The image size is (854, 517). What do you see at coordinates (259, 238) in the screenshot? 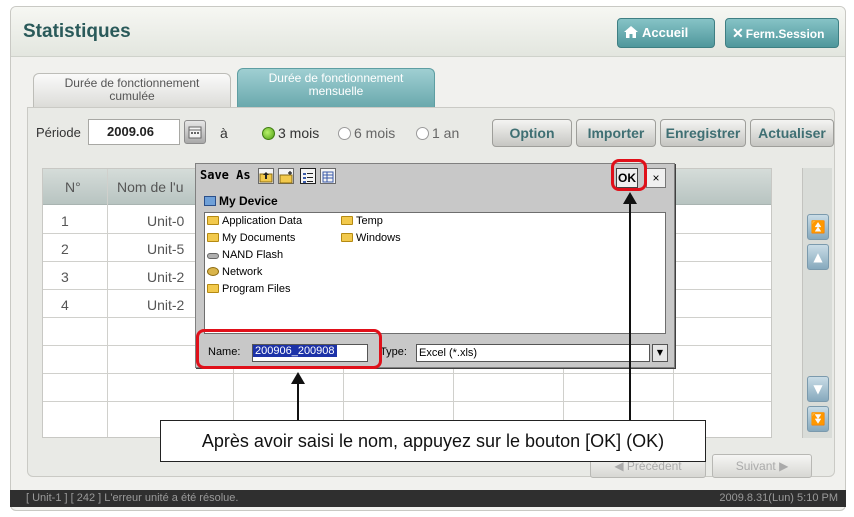
I see `file-name: My Documents` at bounding box center [259, 238].